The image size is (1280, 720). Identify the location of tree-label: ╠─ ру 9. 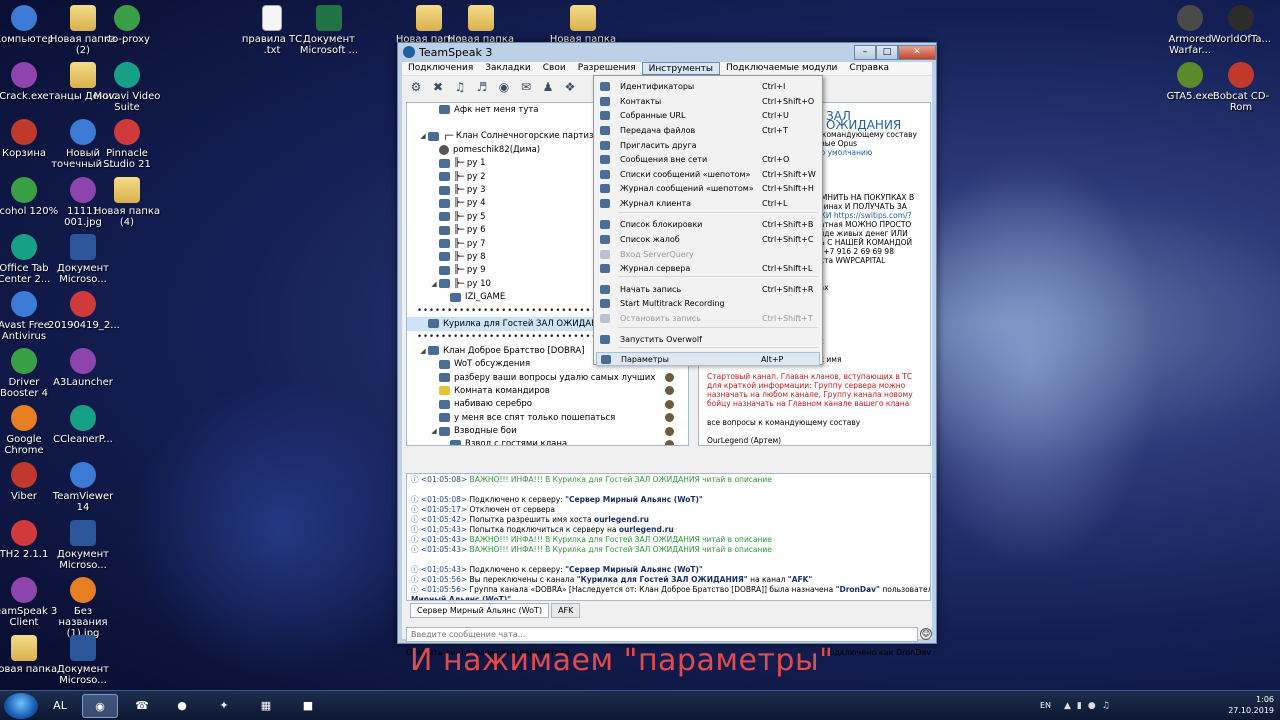
(470, 270).